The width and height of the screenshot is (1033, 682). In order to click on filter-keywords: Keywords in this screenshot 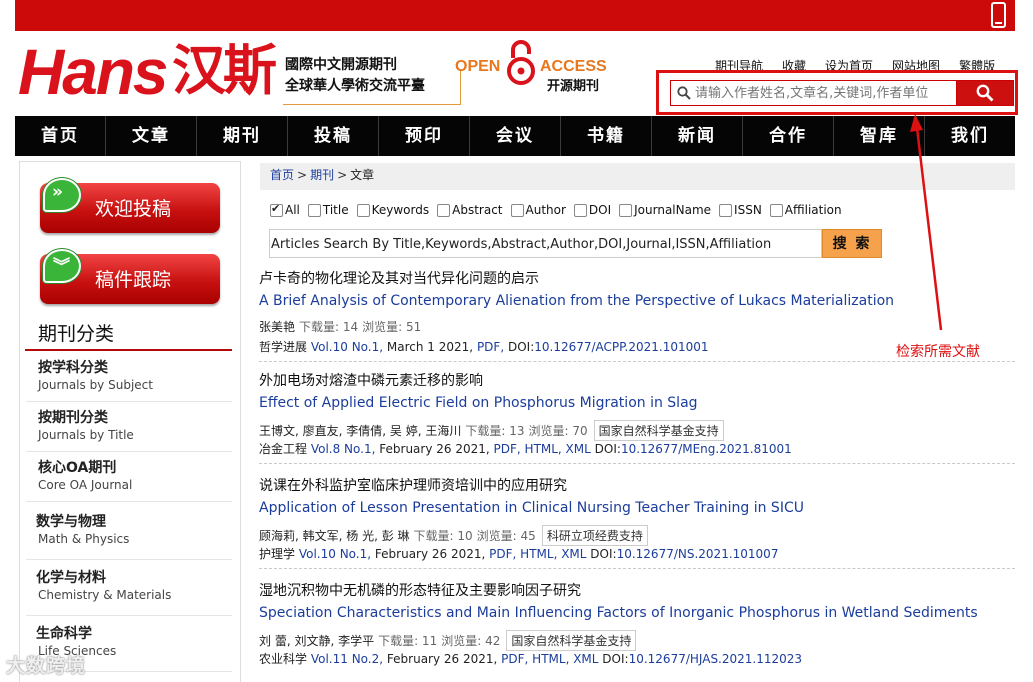, I will do `click(393, 210)`.